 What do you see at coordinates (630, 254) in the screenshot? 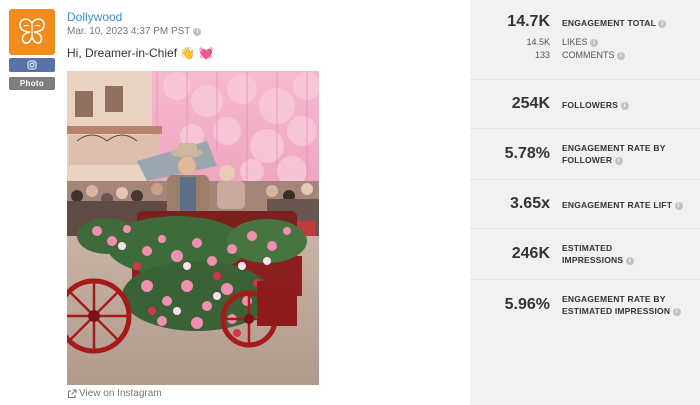
I see `estimated-impressions-label: ESTIMATED IMPRESSIONS i` at bounding box center [630, 254].